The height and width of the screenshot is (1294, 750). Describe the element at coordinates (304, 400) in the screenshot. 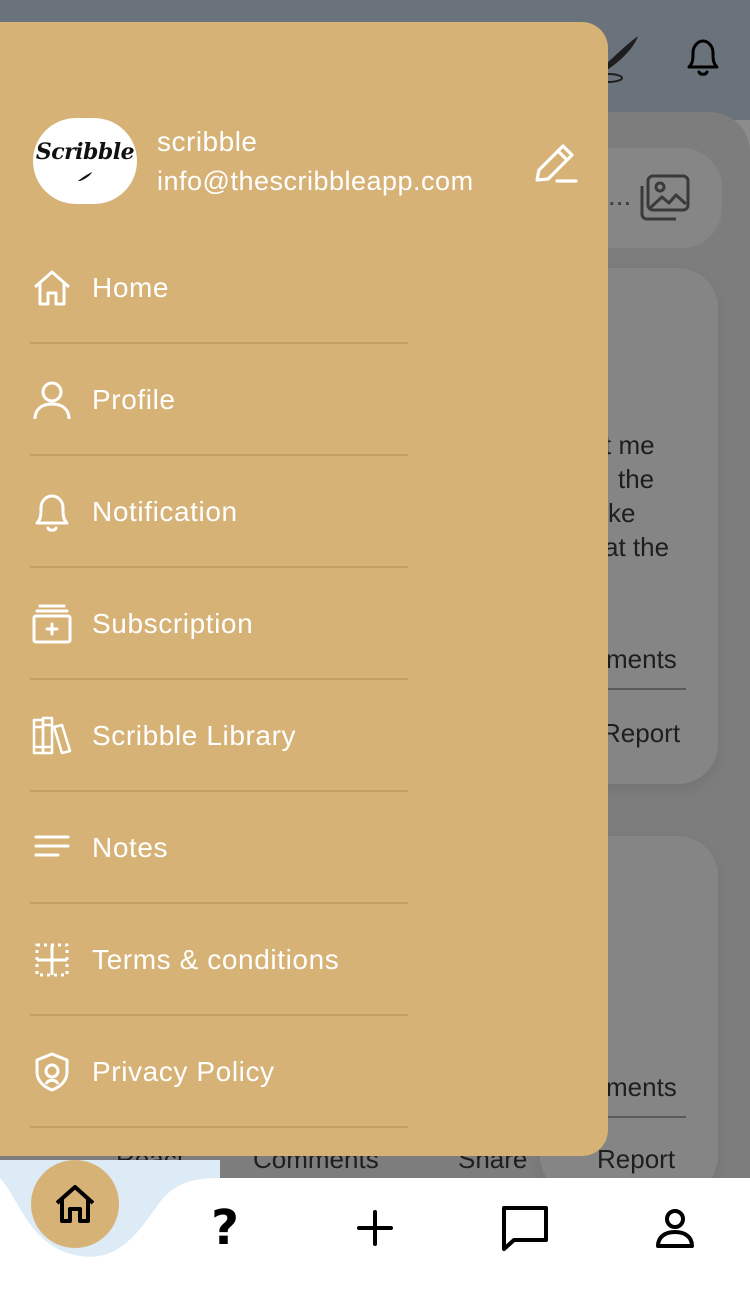

I see `menu-item-profile: Profile` at that location.